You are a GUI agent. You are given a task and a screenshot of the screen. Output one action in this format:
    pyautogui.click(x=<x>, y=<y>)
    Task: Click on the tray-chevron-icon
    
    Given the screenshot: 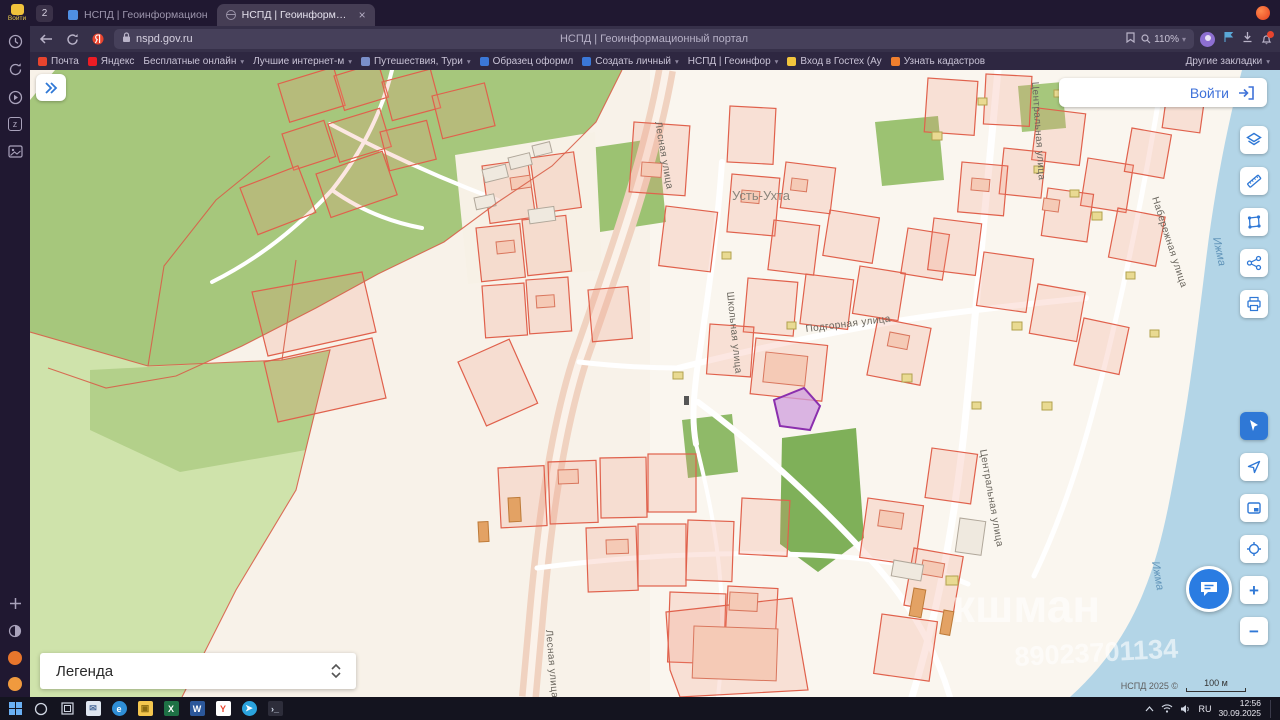 What is the action you would take?
    pyautogui.click(x=1149, y=708)
    